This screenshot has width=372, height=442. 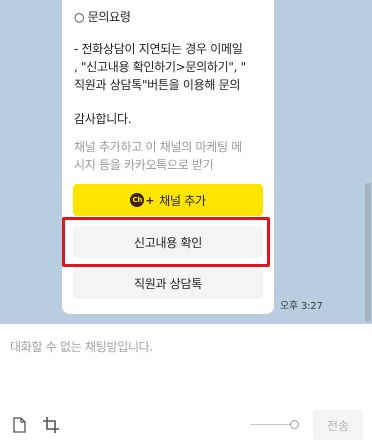 I want to click on message-timestamp: 오후 3:27, so click(x=301, y=306).